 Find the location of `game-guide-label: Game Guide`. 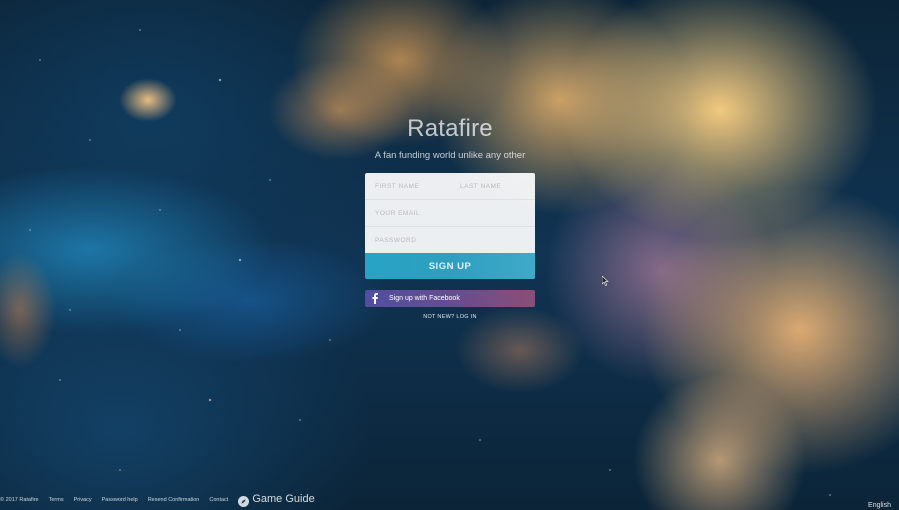

game-guide-label: Game Guide is located at coordinates (283, 499).